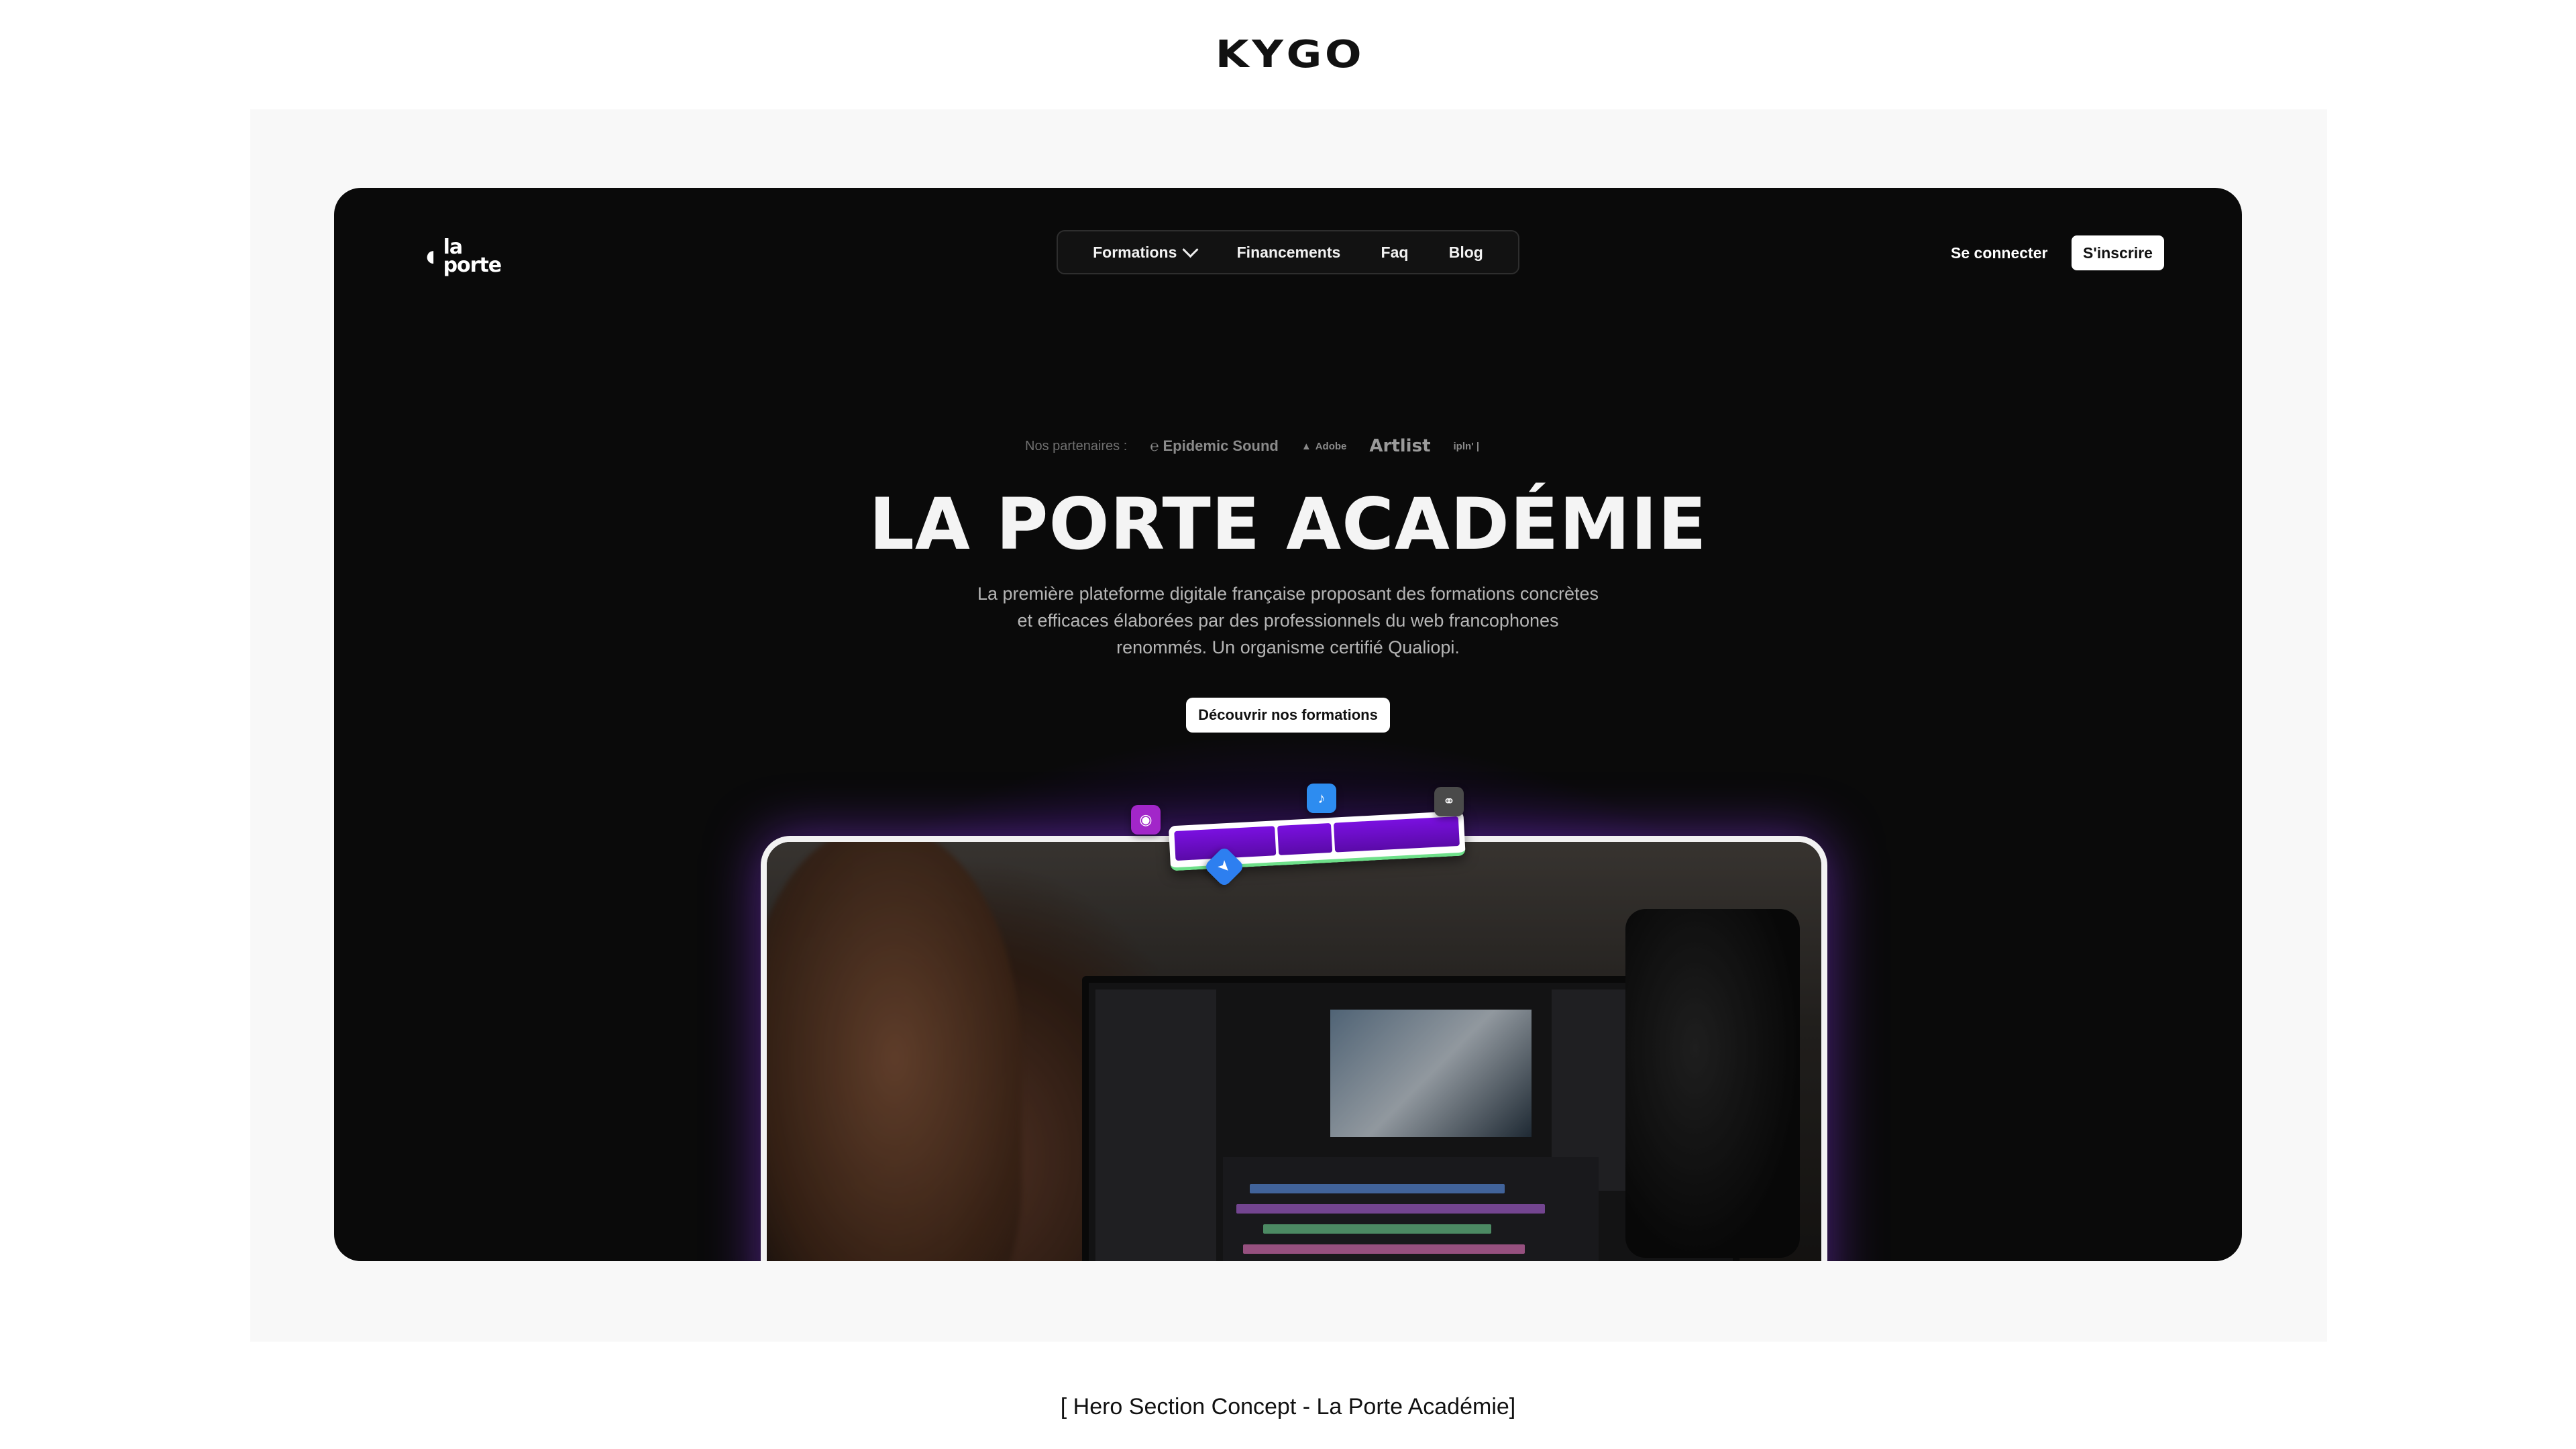  I want to click on site-logo: ◖ la porte, so click(461, 256).